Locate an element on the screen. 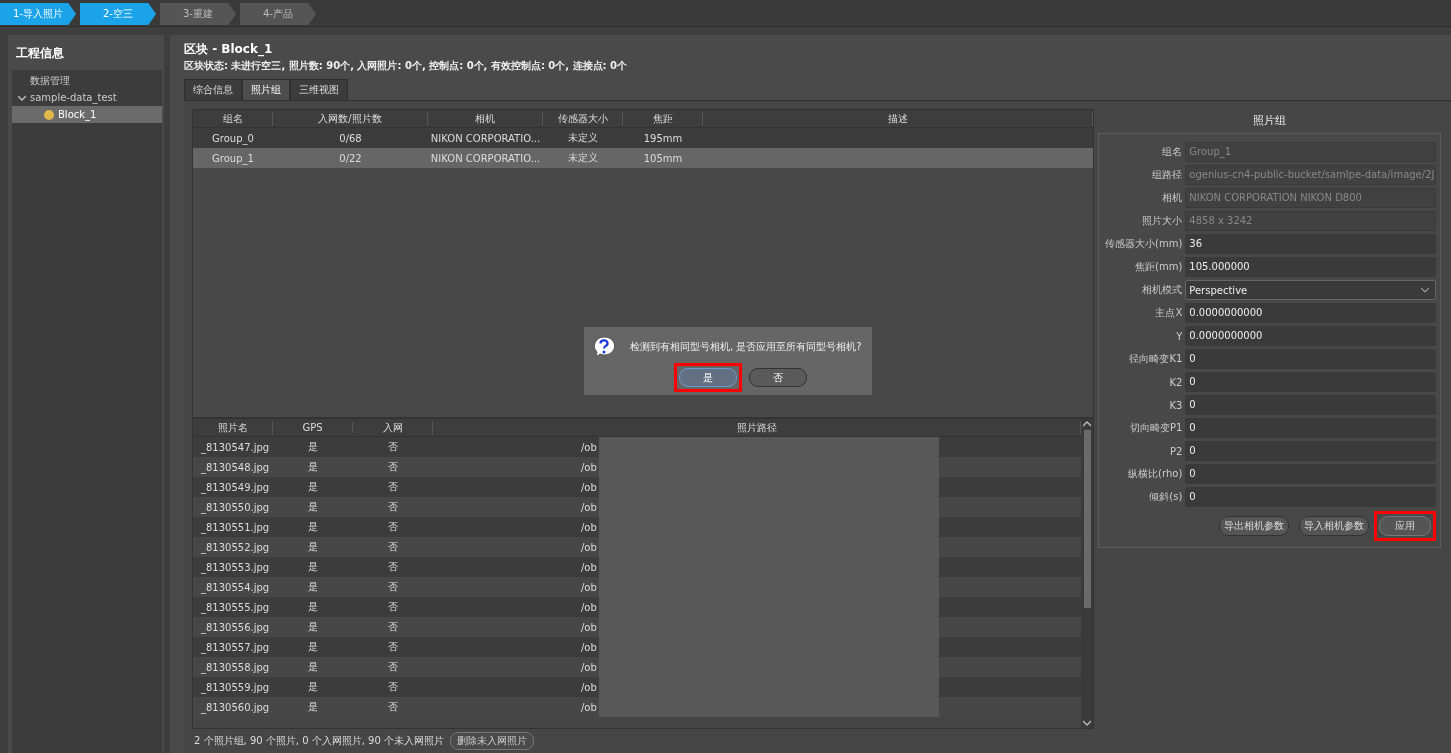 Image resolution: width=1451 pixels, height=753 pixels. dialog-button: 否 is located at coordinates (778, 377).